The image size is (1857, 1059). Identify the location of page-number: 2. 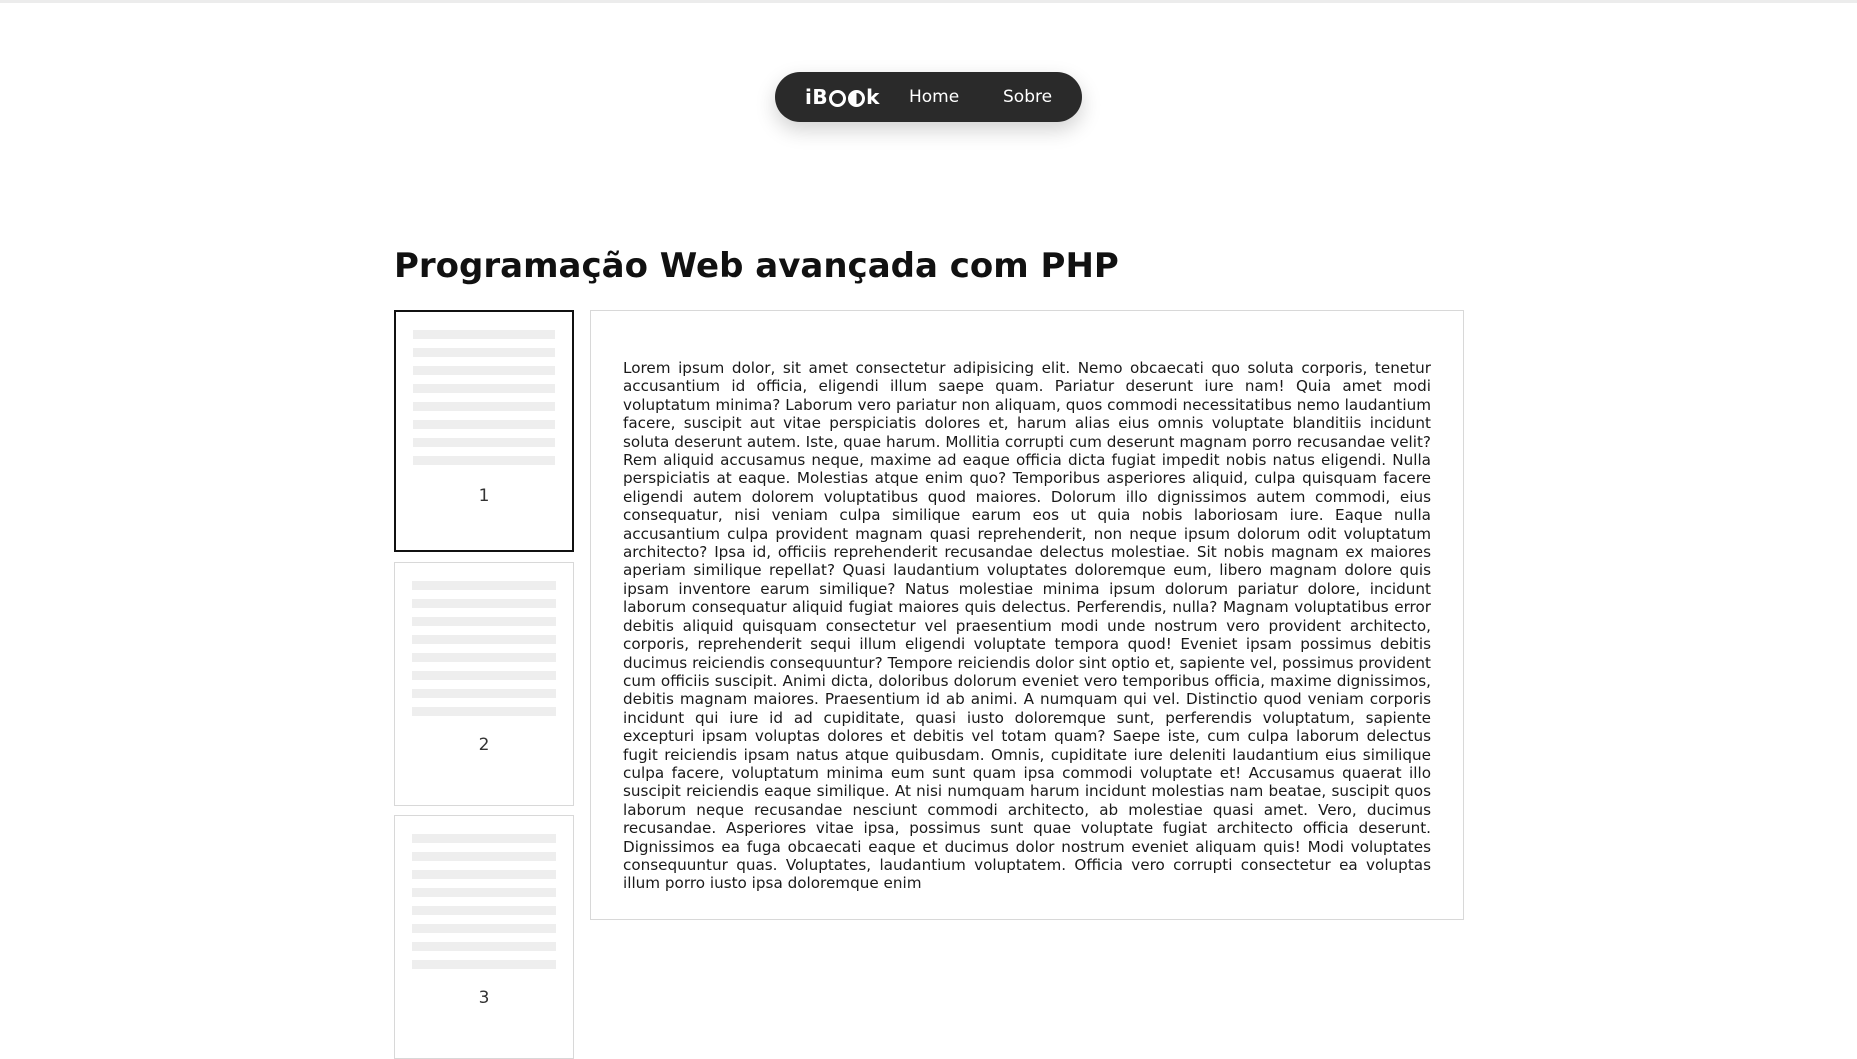
(484, 745).